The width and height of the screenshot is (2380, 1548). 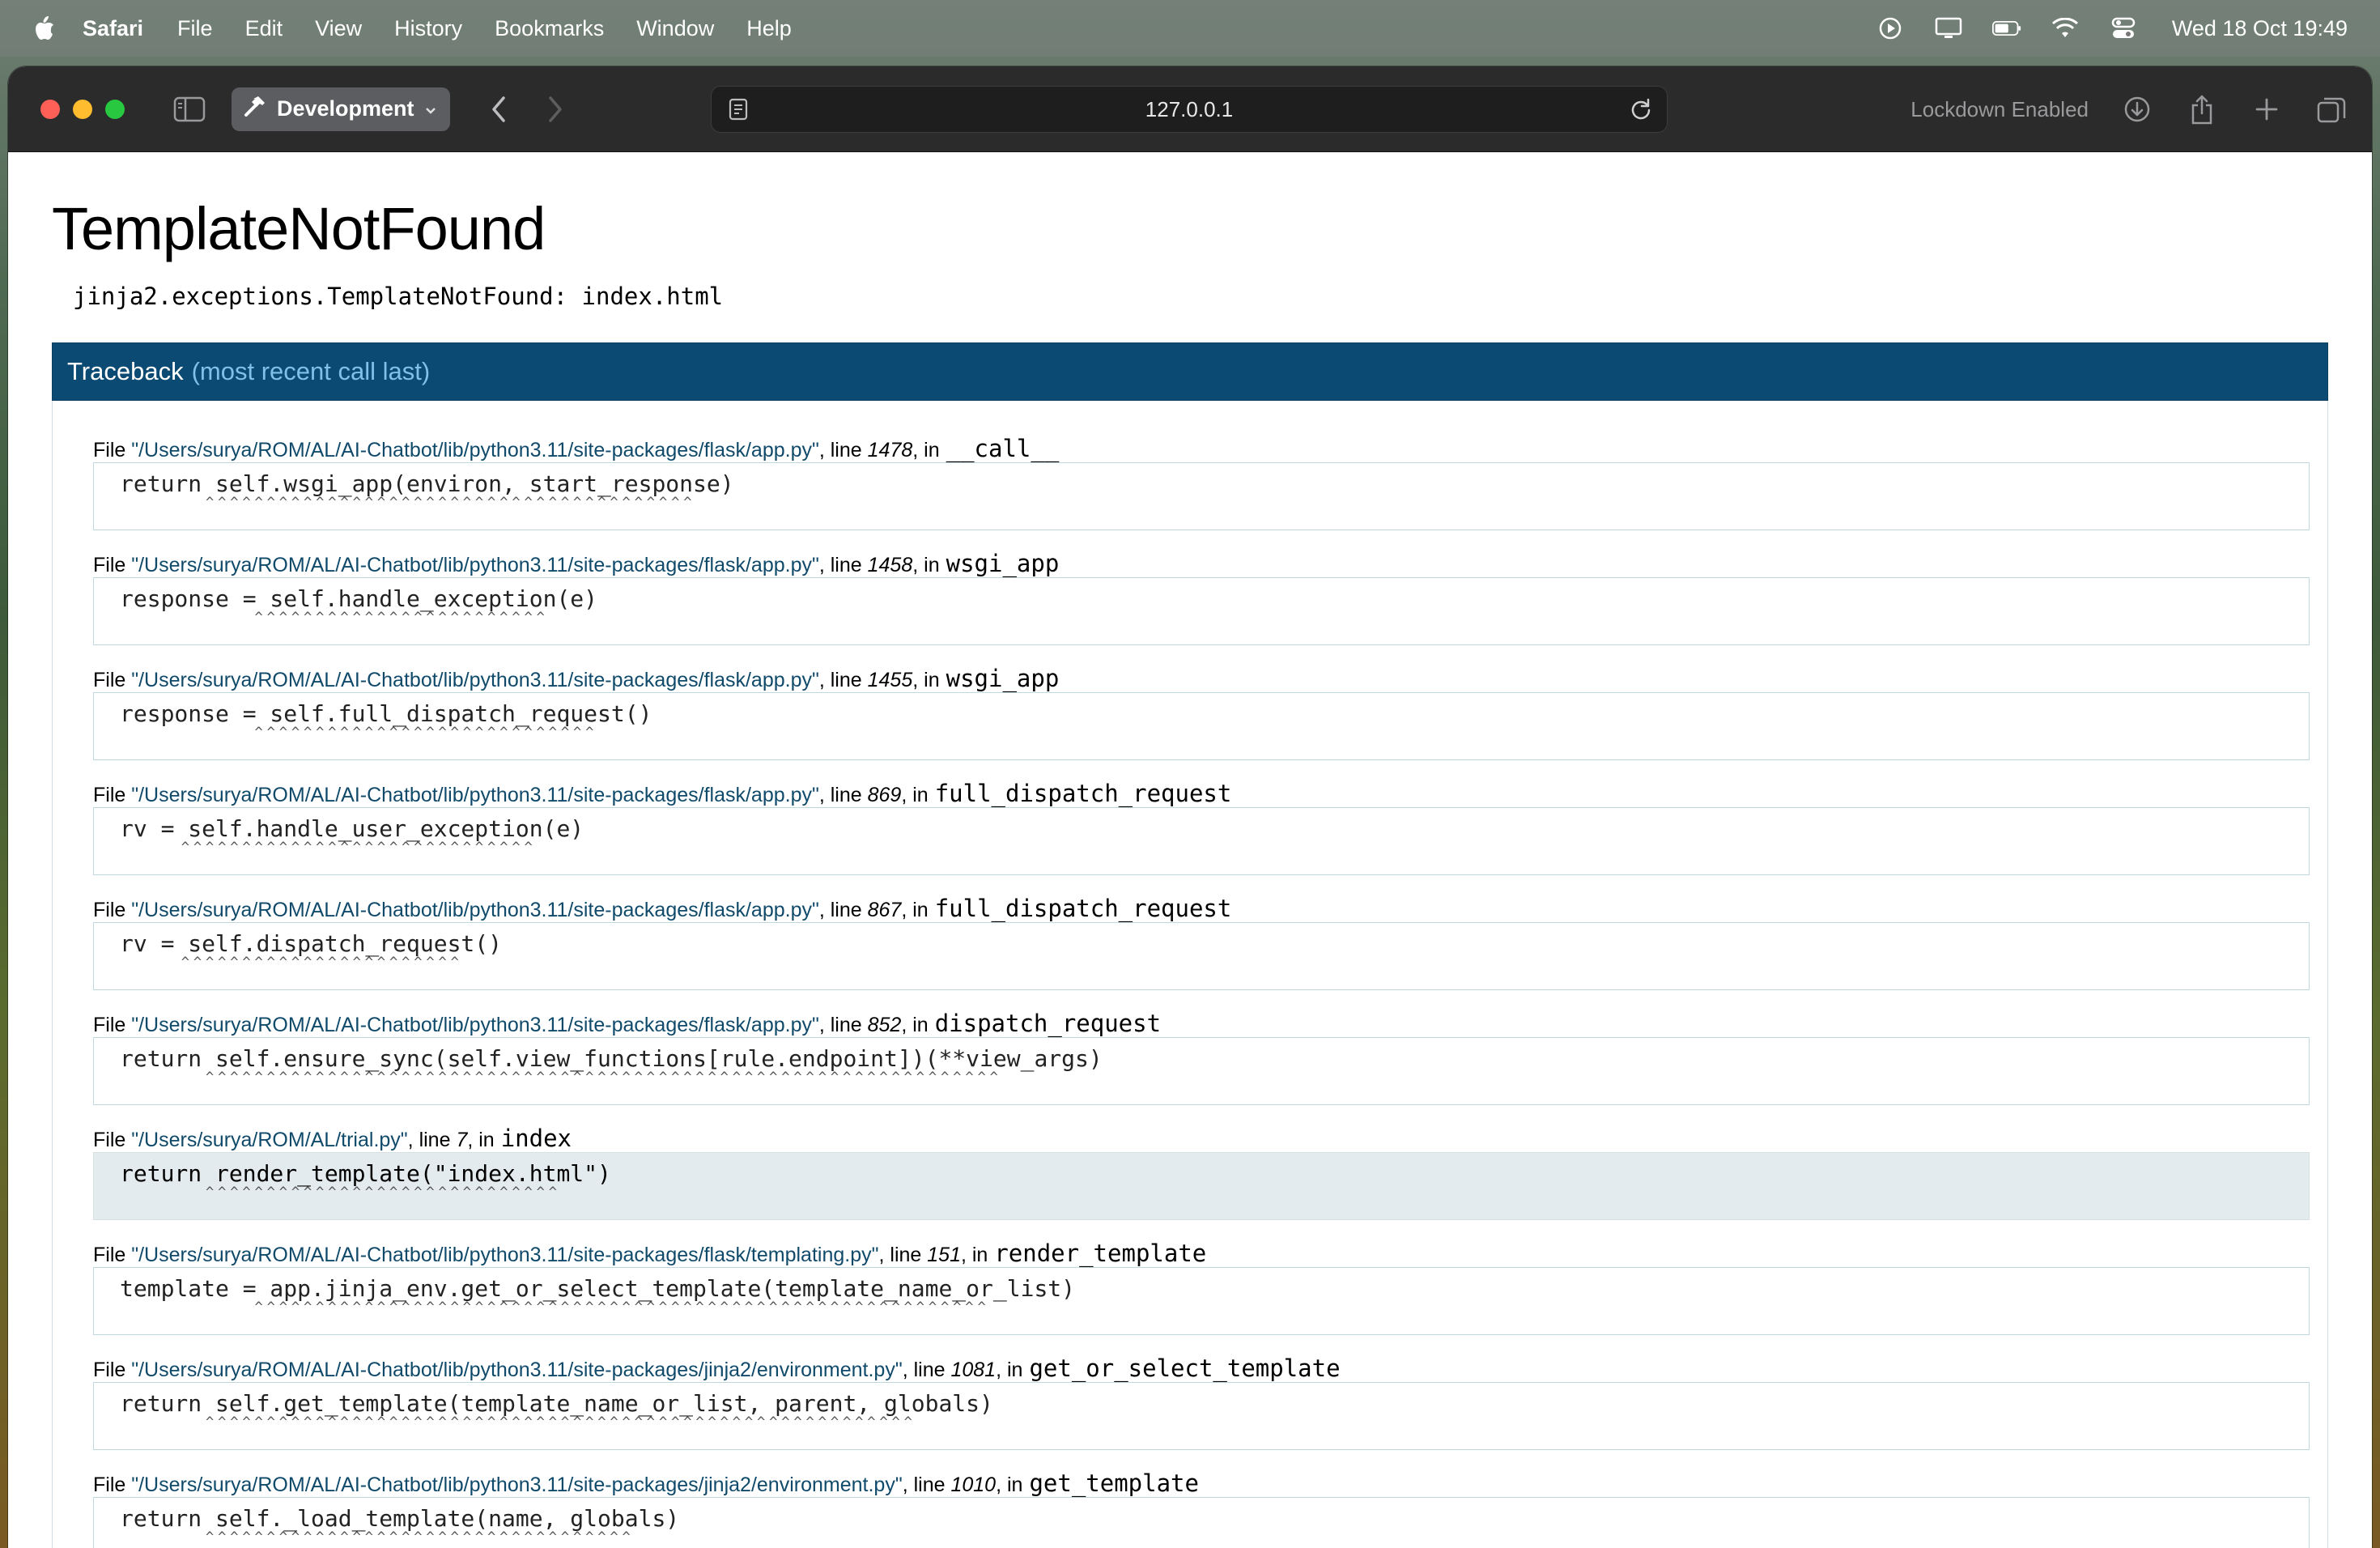 What do you see at coordinates (339, 29) in the screenshot?
I see `menu-view: View` at bounding box center [339, 29].